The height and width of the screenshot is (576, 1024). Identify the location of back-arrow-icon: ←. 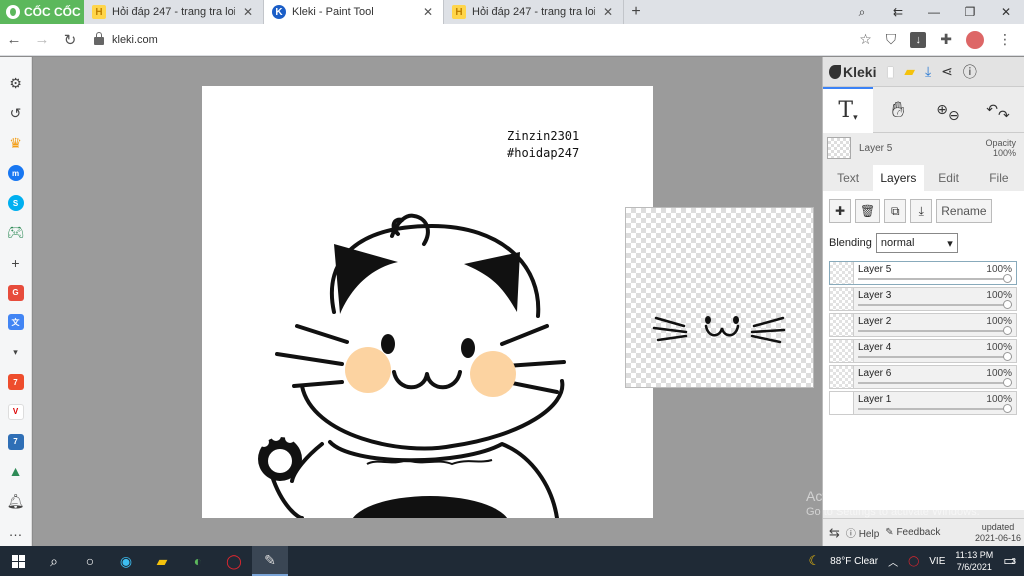
(14, 39).